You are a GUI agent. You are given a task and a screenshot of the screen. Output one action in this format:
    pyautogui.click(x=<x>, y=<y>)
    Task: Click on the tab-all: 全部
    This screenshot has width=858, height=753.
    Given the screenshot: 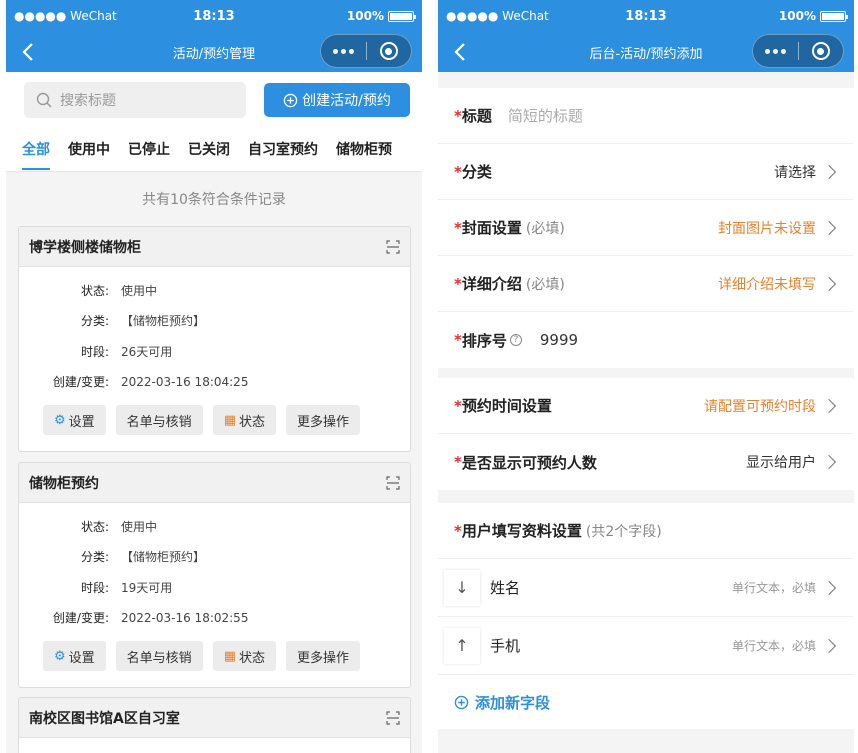 What is the action you would take?
    pyautogui.click(x=36, y=149)
    